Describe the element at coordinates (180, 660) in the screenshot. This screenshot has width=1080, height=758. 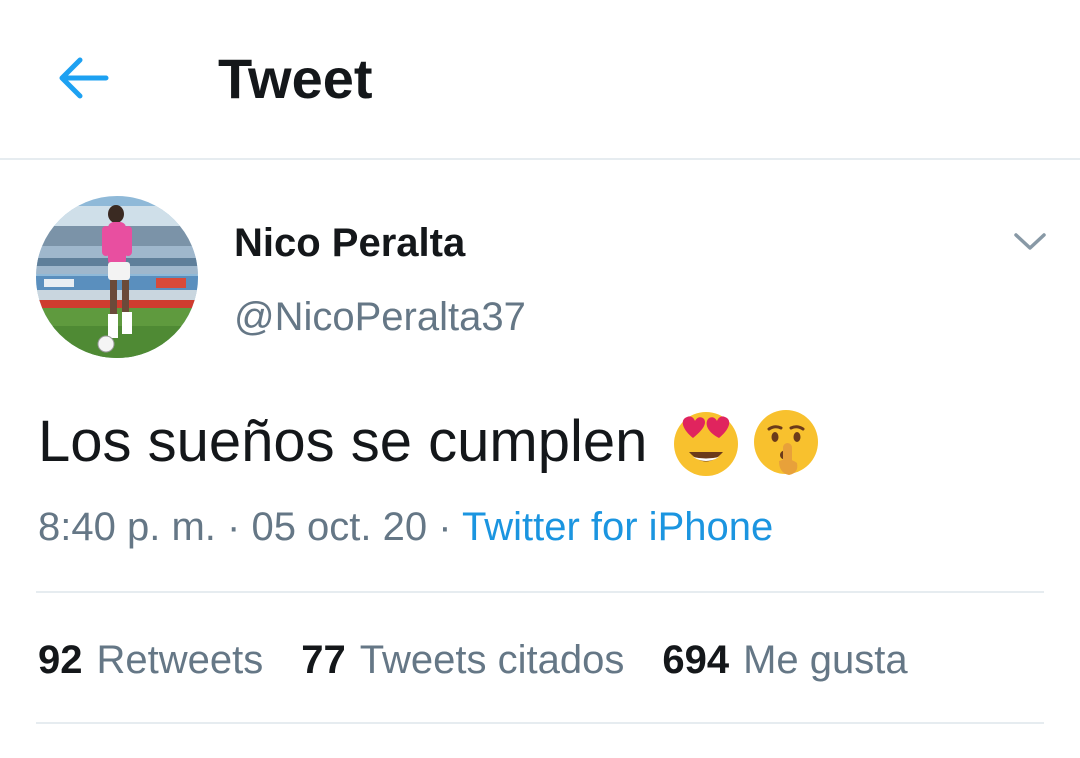
I see `retweets-label: Retweets` at that location.